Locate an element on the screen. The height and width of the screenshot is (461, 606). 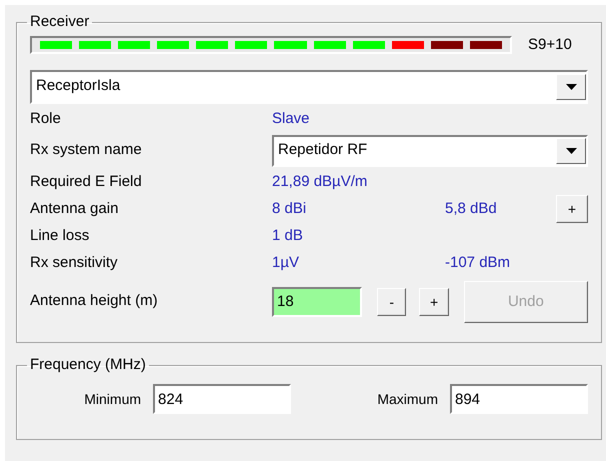
field-value: 1µV is located at coordinates (286, 262).